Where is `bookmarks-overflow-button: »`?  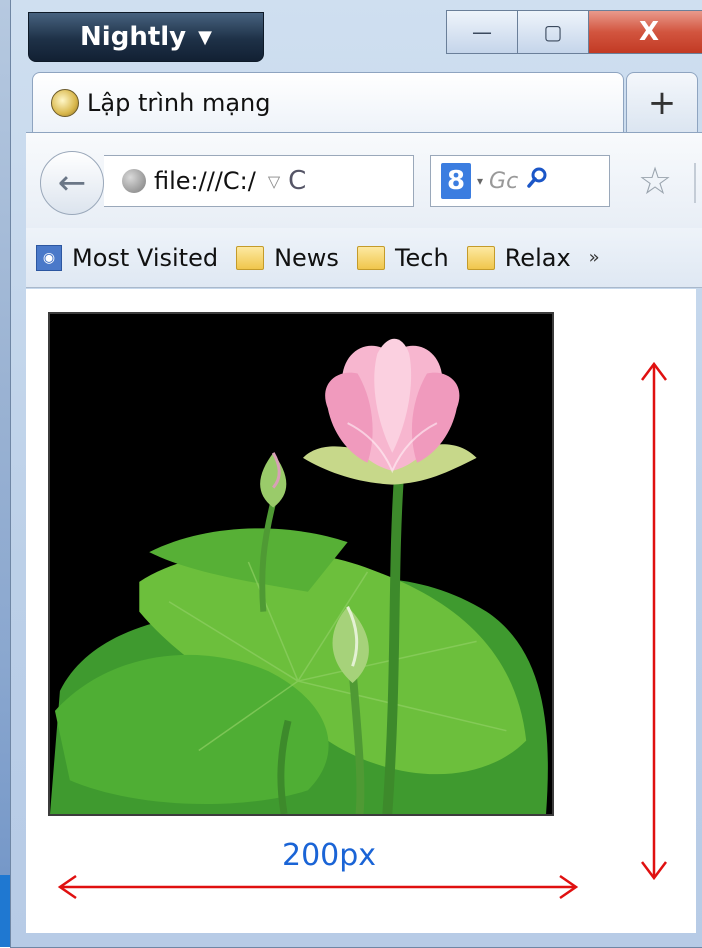
bookmarks-overflow-button: » is located at coordinates (594, 257).